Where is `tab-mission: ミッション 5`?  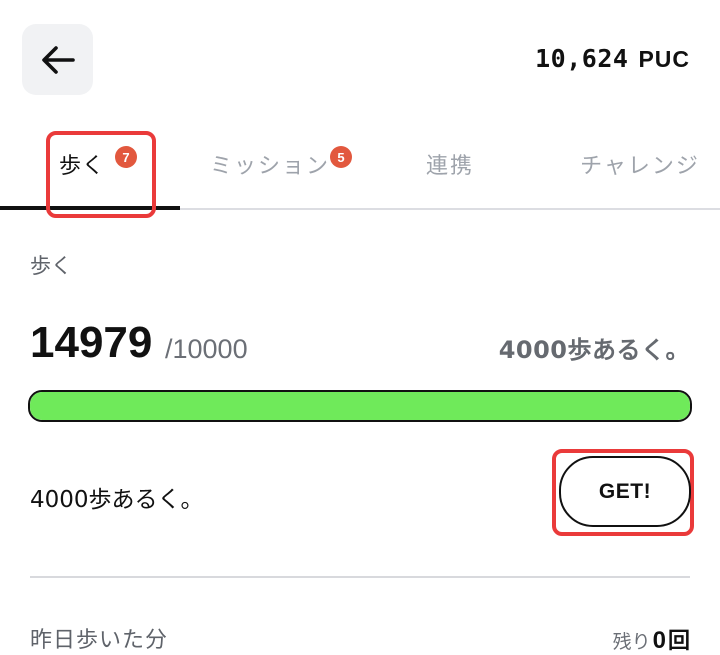
tab-mission: ミッション 5 is located at coordinates (270, 164).